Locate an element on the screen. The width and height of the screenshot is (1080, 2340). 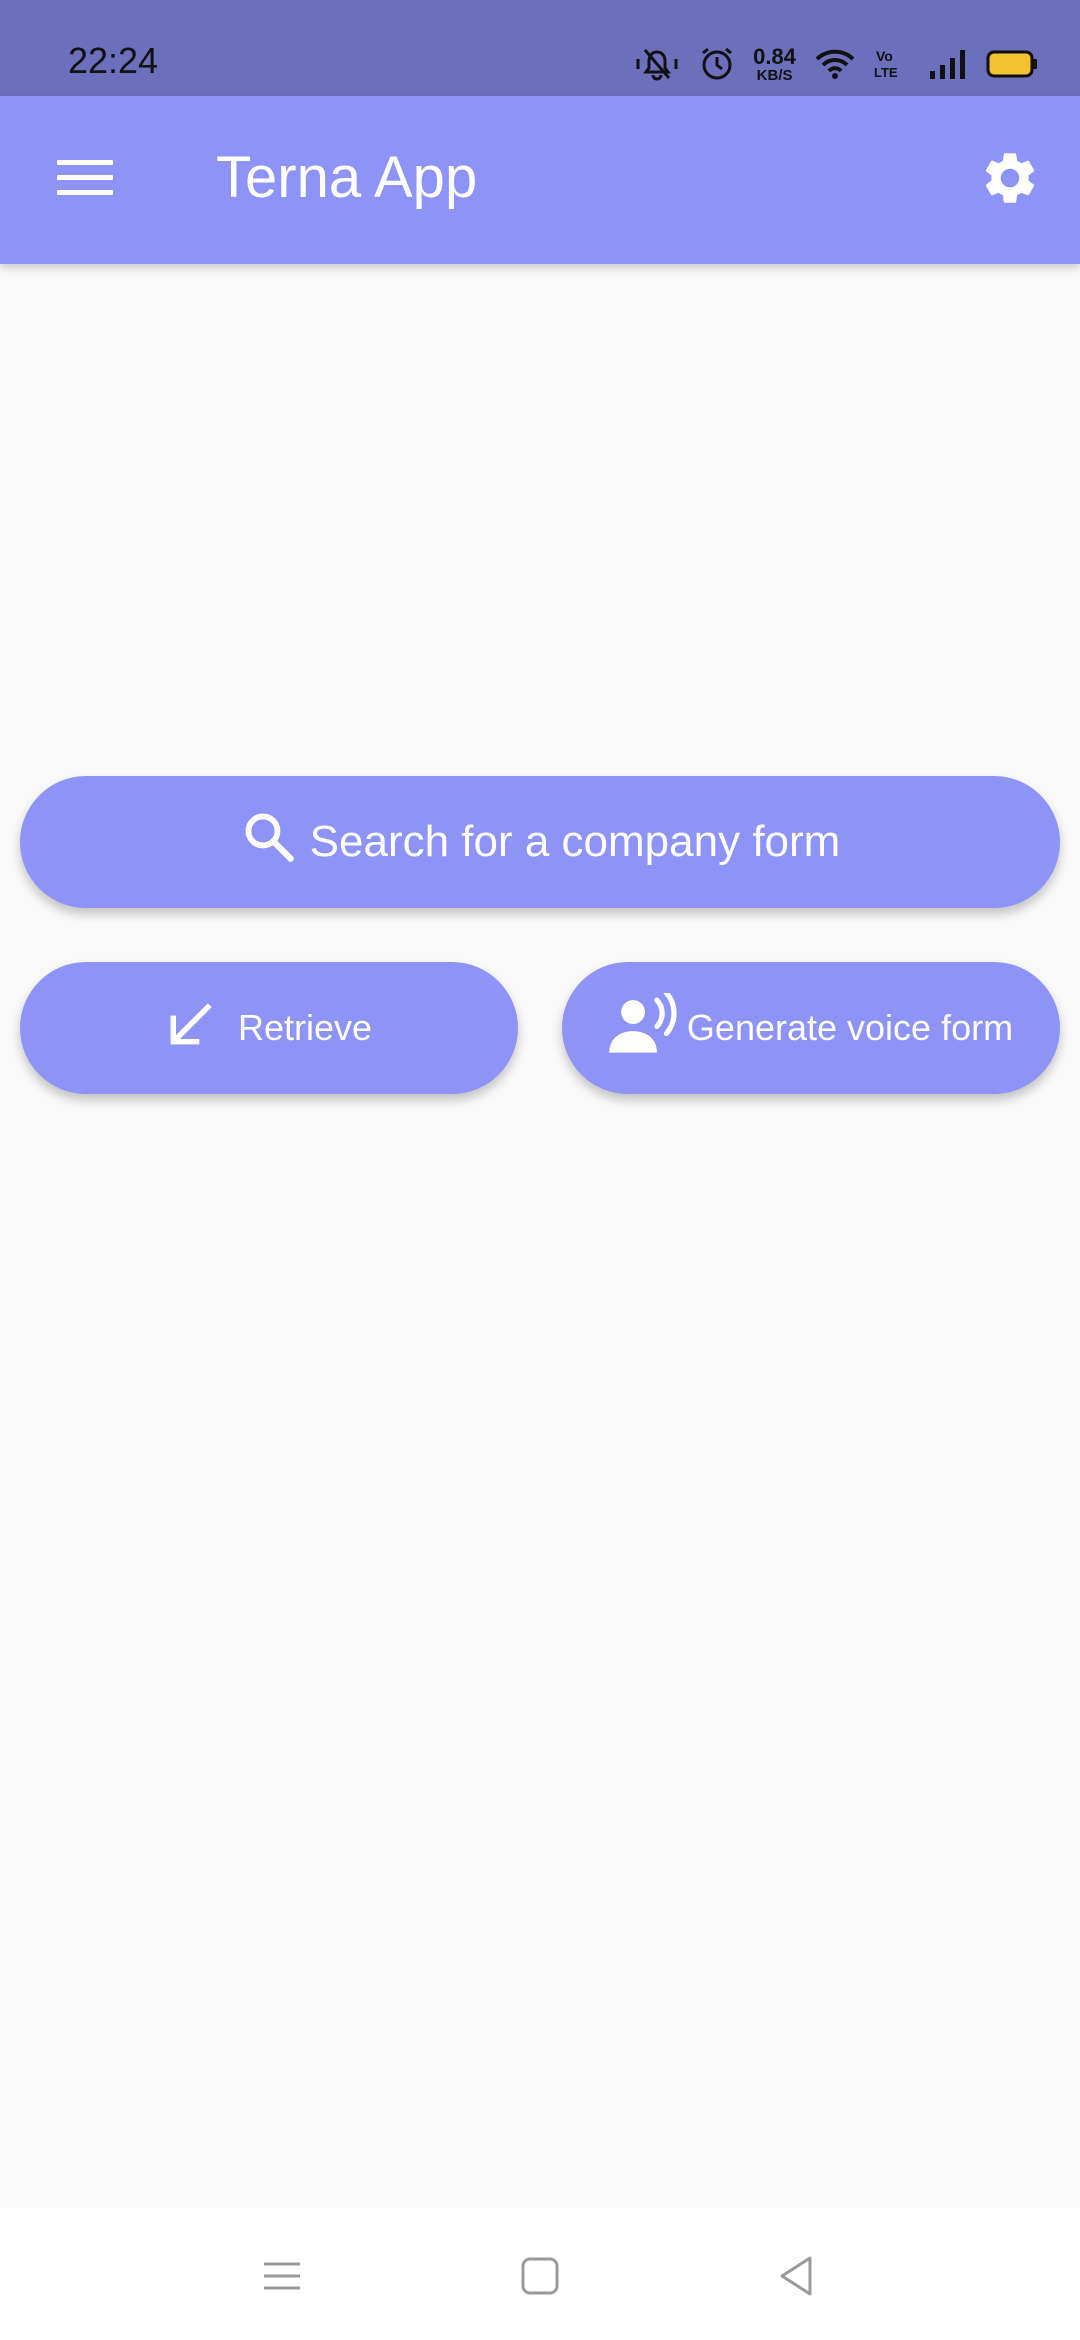
app-bar: Terna App is located at coordinates (540, 180).